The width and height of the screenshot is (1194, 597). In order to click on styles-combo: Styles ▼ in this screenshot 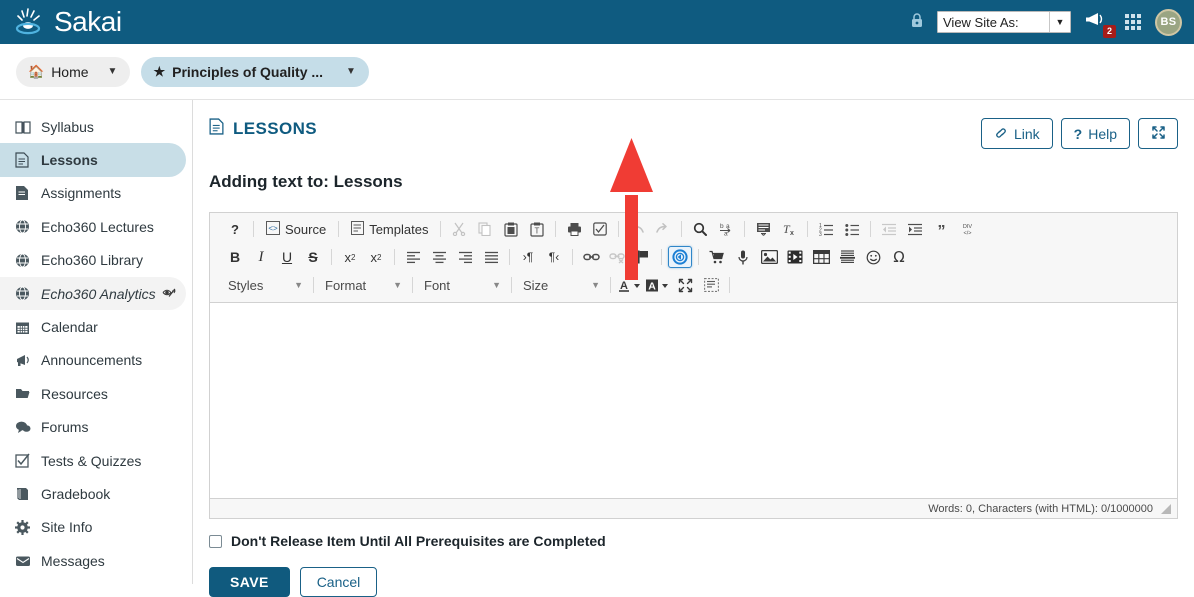, I will do `click(264, 285)`.